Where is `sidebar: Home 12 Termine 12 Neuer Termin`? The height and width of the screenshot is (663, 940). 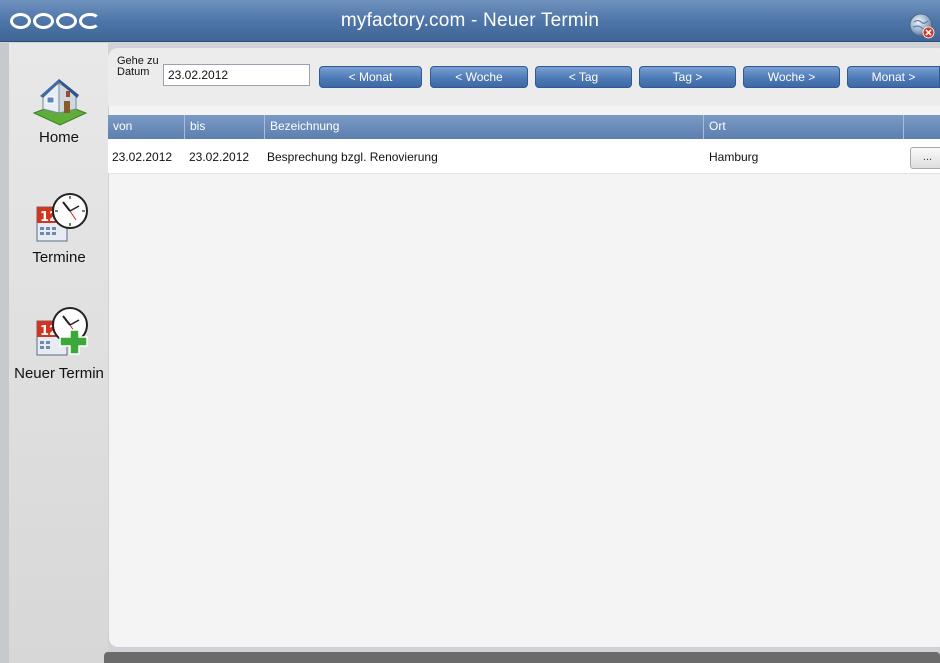
sidebar: Home 12 Termine 12 Neuer Termin is located at coordinates (54, 353).